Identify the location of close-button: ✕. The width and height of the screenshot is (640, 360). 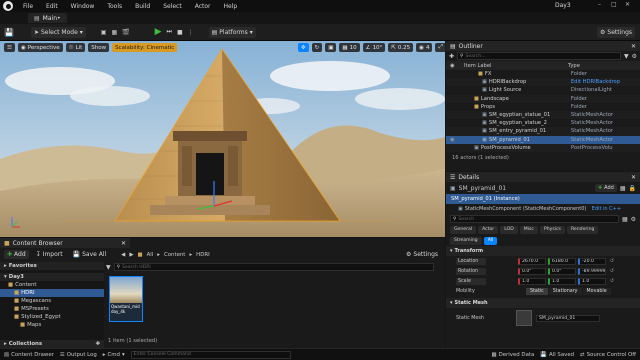
(629, 4).